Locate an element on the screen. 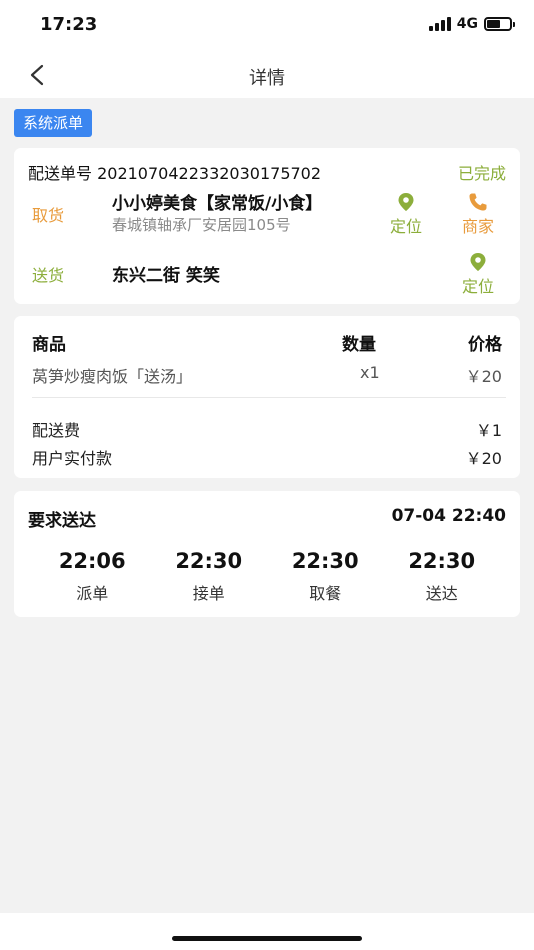 The width and height of the screenshot is (534, 950). step-label: 取餐 is located at coordinates (325, 593).